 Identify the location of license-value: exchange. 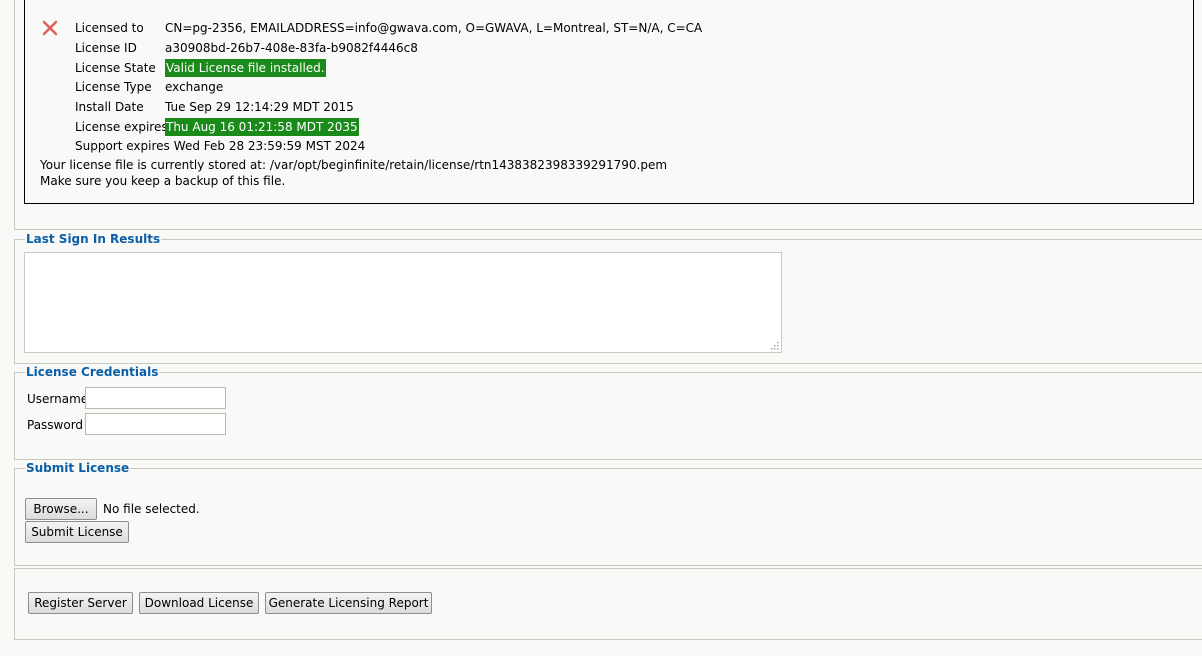
(194, 87).